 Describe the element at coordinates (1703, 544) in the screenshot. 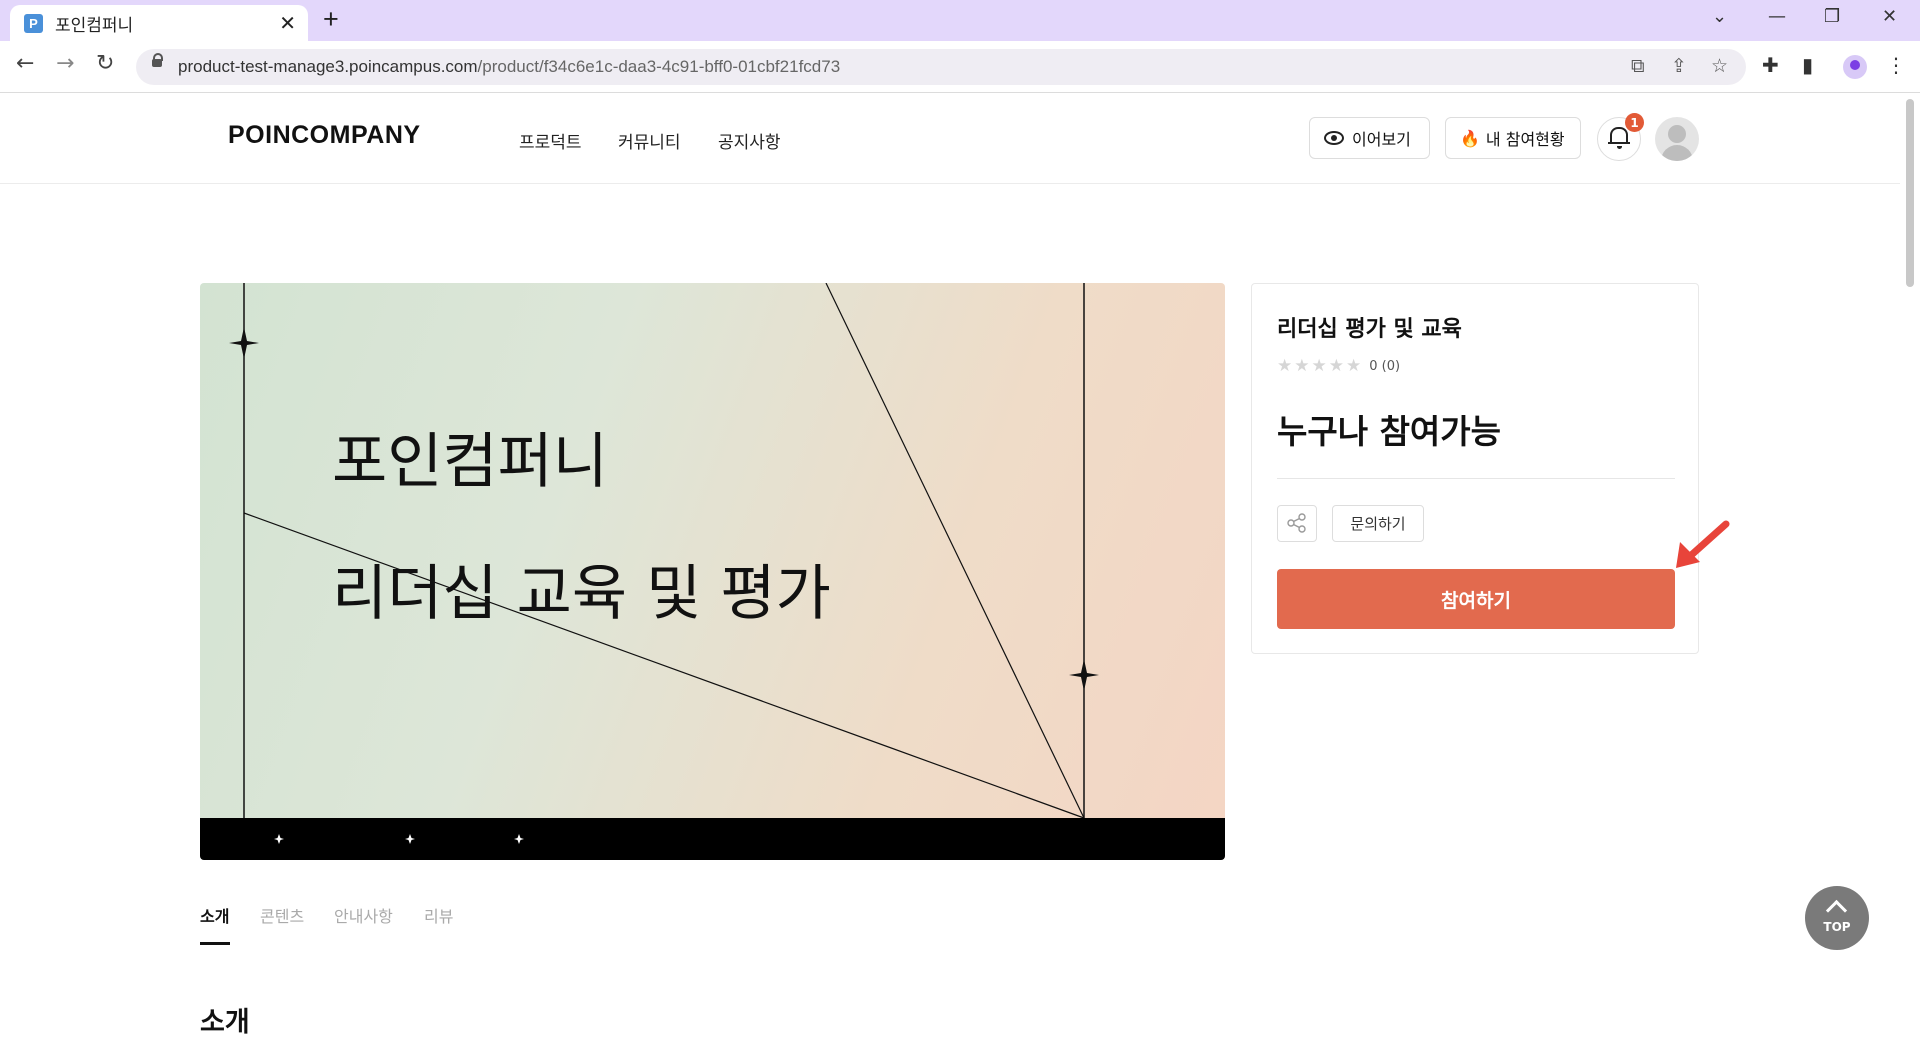

I see `annotation-arrow-icon` at that location.